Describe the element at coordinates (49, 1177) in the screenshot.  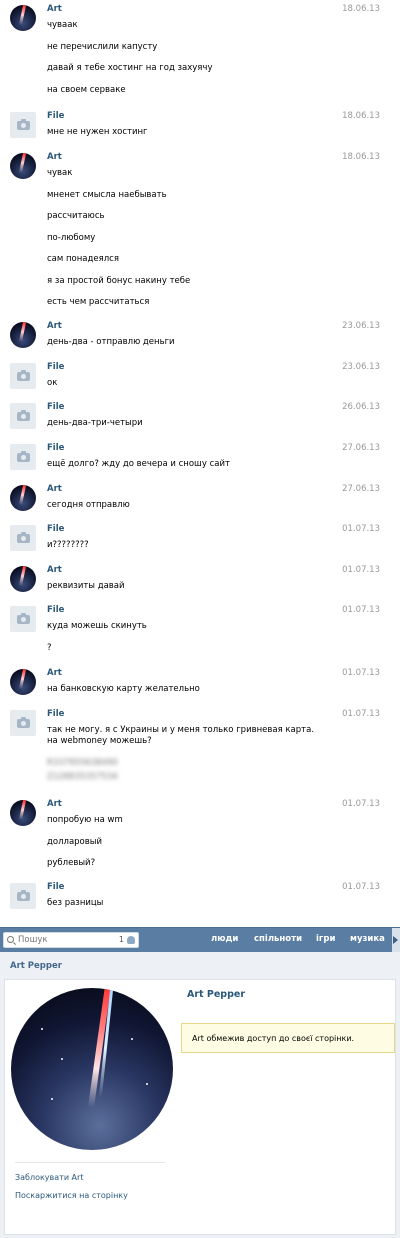
I see `block-user-link: Заблокувати Art` at that location.